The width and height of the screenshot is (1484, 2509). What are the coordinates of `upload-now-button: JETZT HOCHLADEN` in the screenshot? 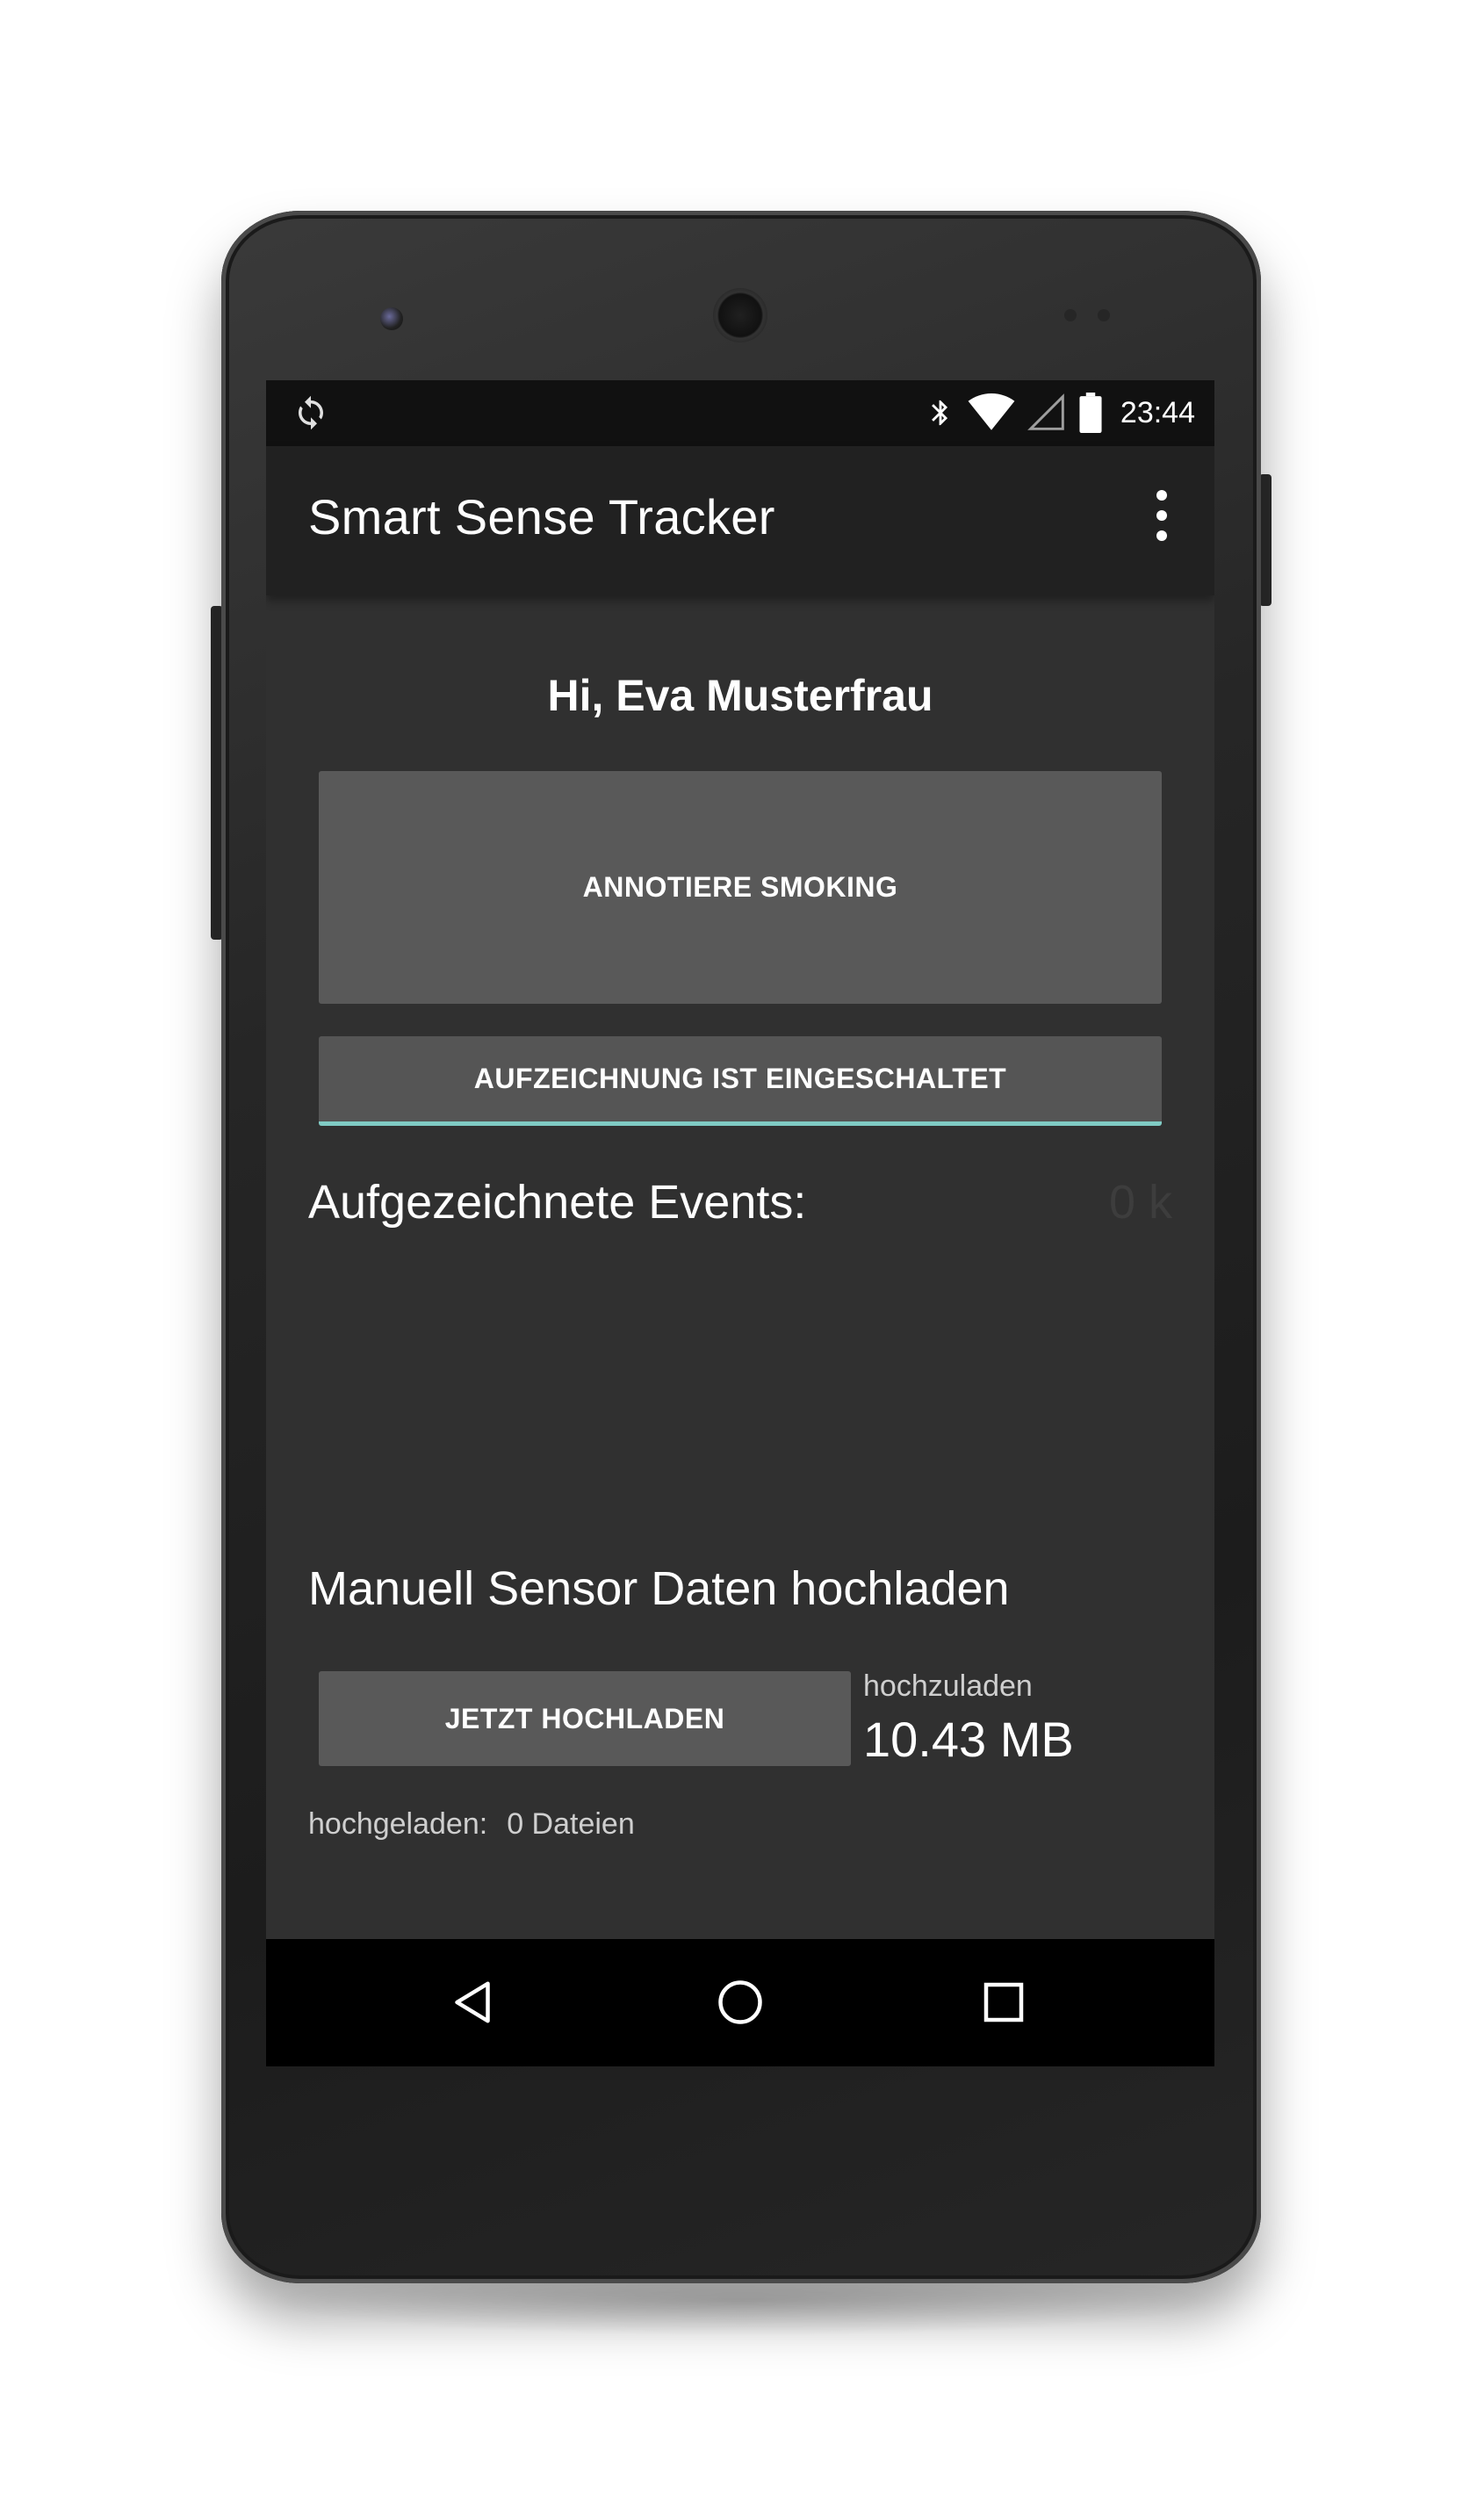 It's located at (585, 1718).